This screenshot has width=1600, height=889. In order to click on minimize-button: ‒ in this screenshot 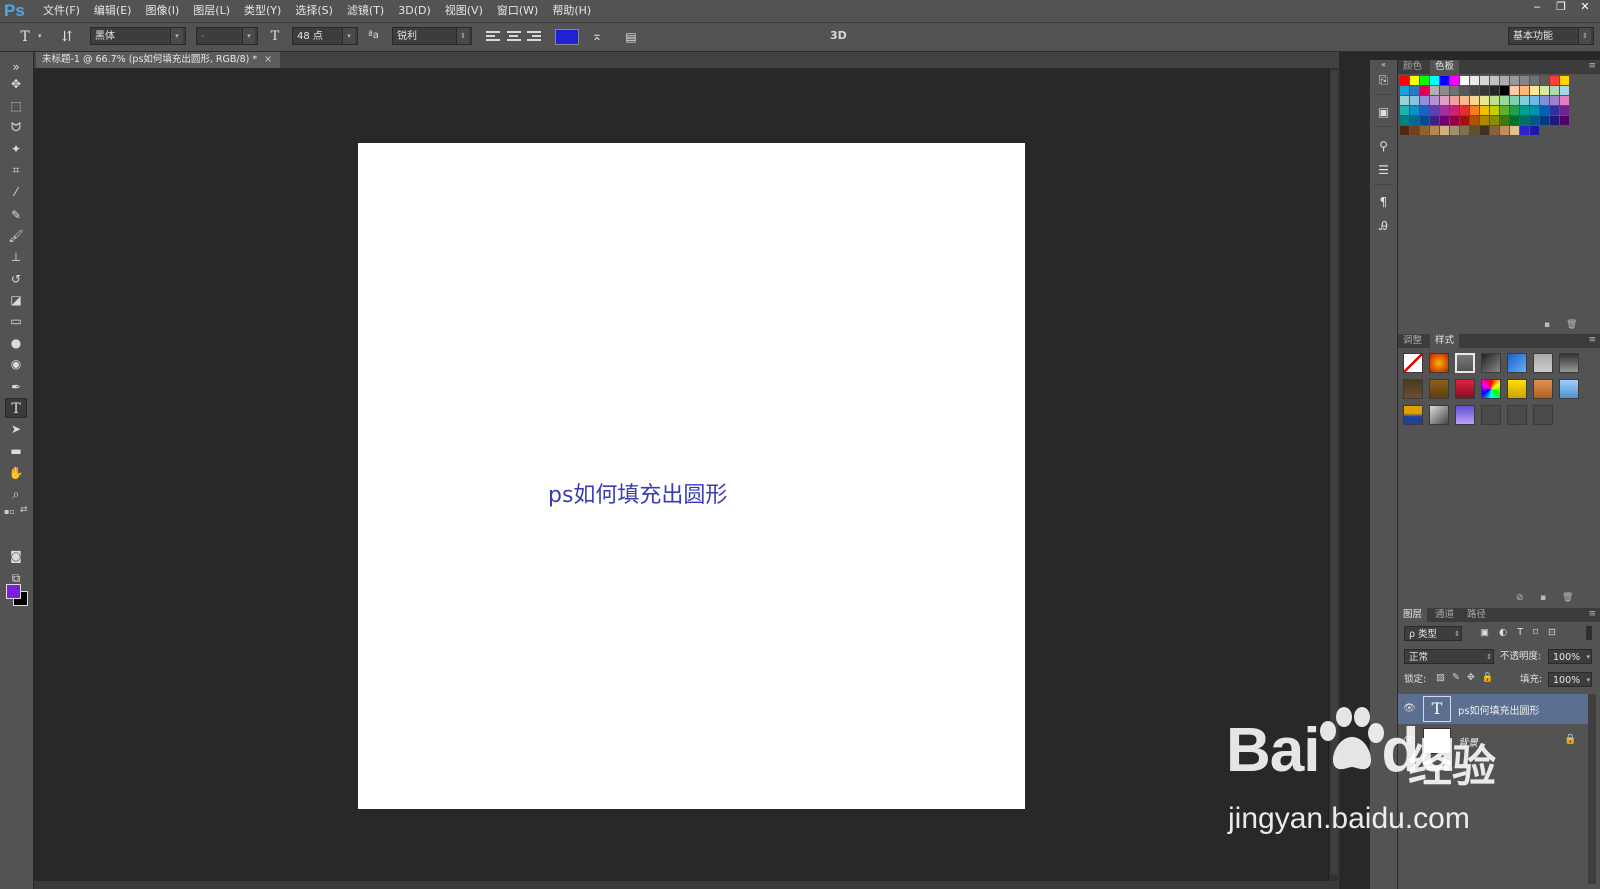, I will do `click(1537, 7)`.